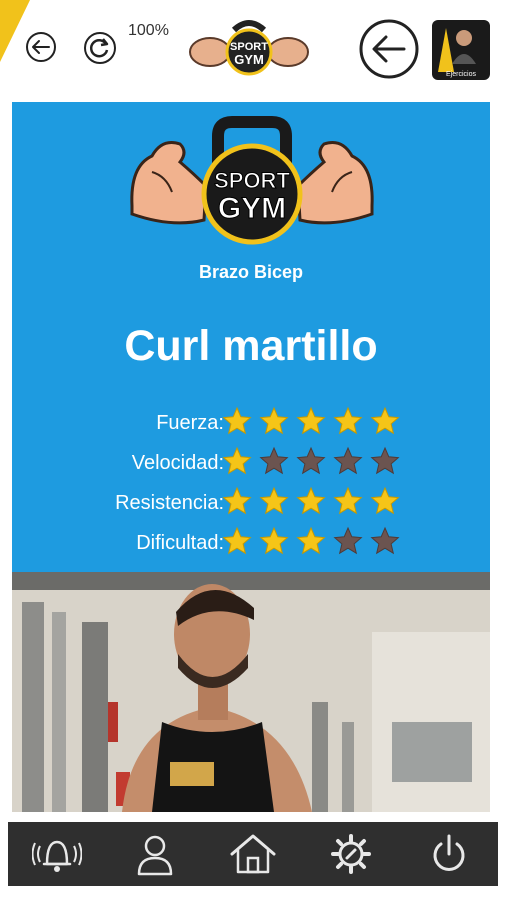 This screenshot has height=900, width=506. I want to click on bottom-nav, so click(253, 854).